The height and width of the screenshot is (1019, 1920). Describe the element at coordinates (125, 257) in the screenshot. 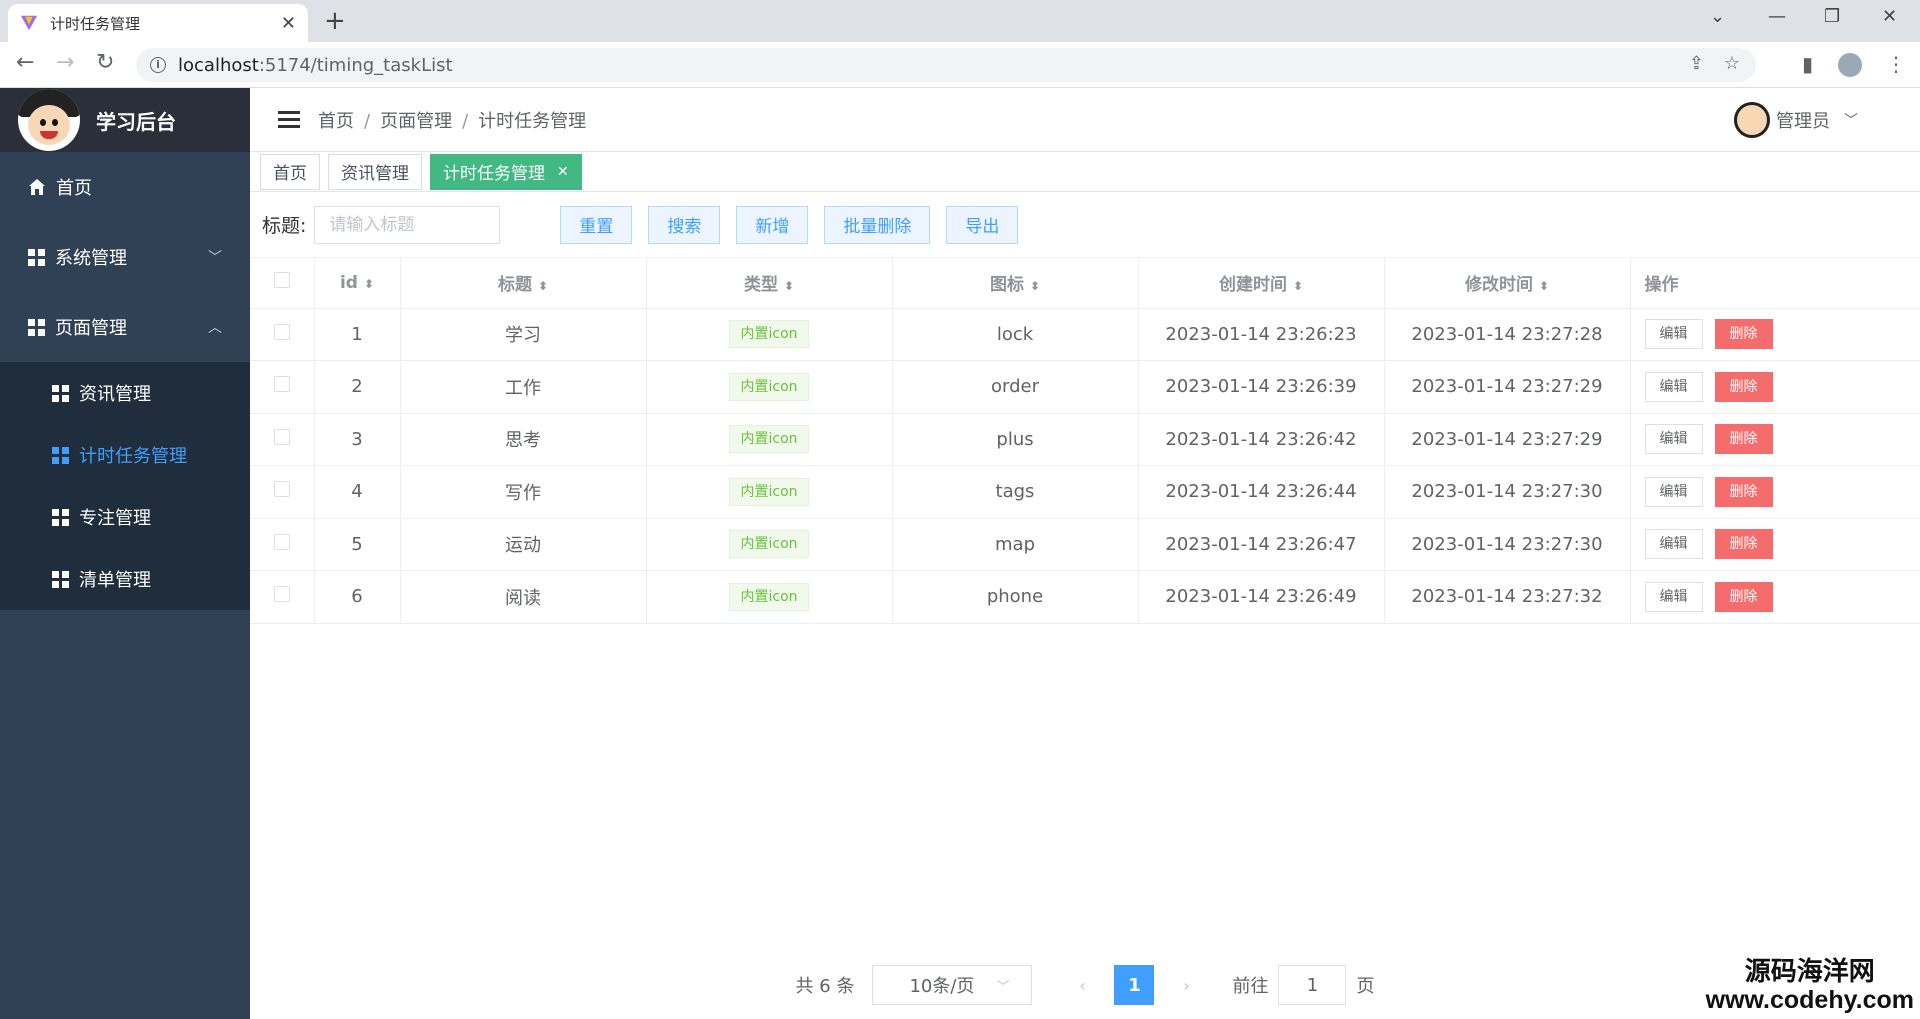

I see `sidebar-item-system: 系统管理 ﹀` at that location.